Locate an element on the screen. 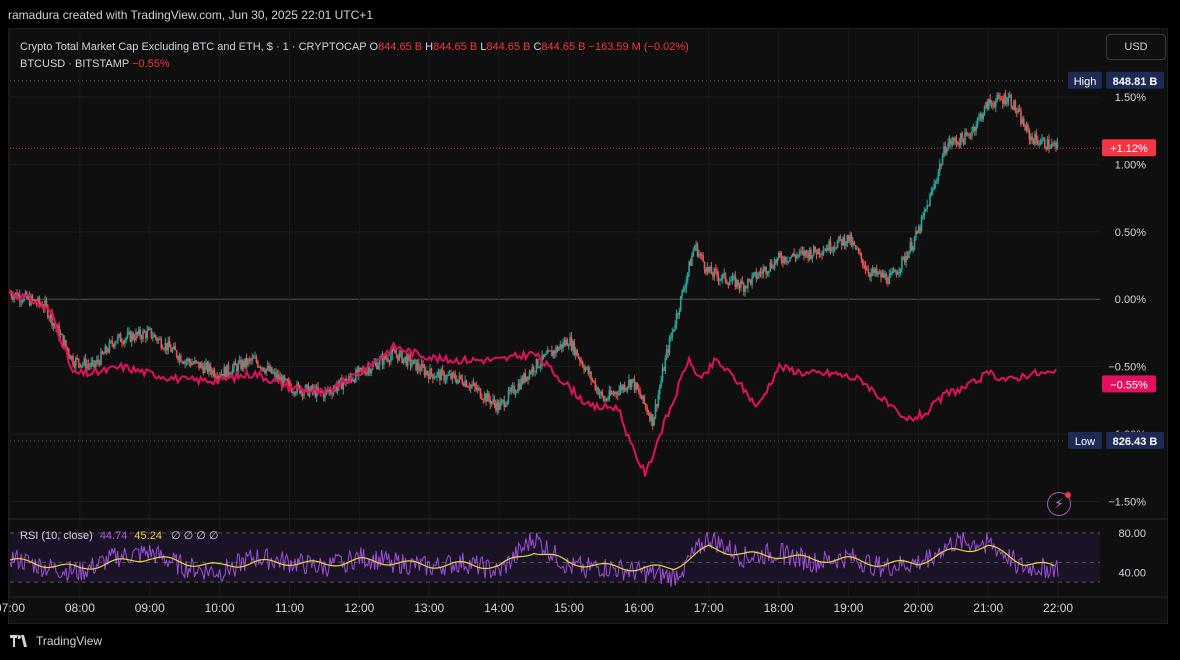 The width and height of the screenshot is (1180, 660). x-tick-label: 16:00 is located at coordinates (639, 608).